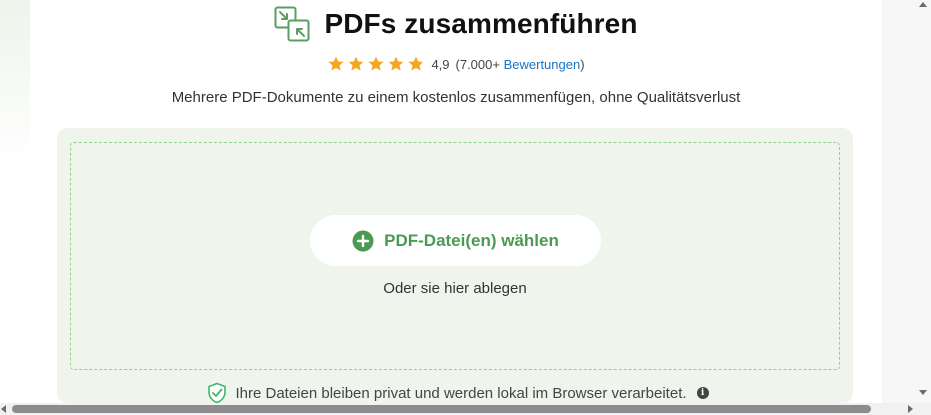 The height and width of the screenshot is (415, 931). I want to click on rating-count: (7.000+ Bewertungen), so click(520, 64).